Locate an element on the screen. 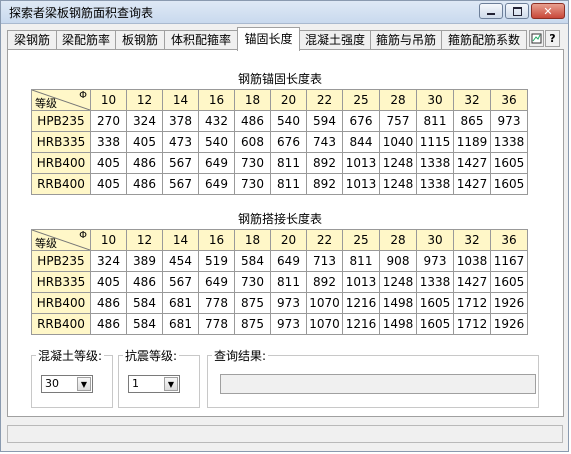 The image size is (571, 454). tab-volume-stirrup: 体积配箍率 is located at coordinates (201, 40).